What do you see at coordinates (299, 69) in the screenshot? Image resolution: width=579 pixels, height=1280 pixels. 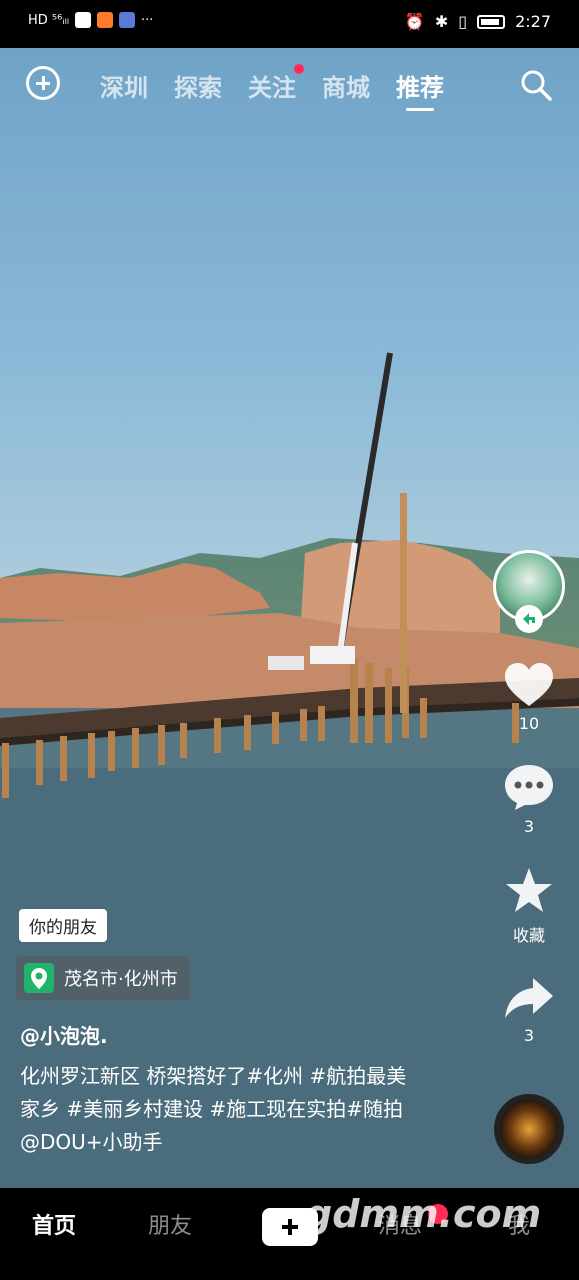 I see `notification-dot` at bounding box center [299, 69].